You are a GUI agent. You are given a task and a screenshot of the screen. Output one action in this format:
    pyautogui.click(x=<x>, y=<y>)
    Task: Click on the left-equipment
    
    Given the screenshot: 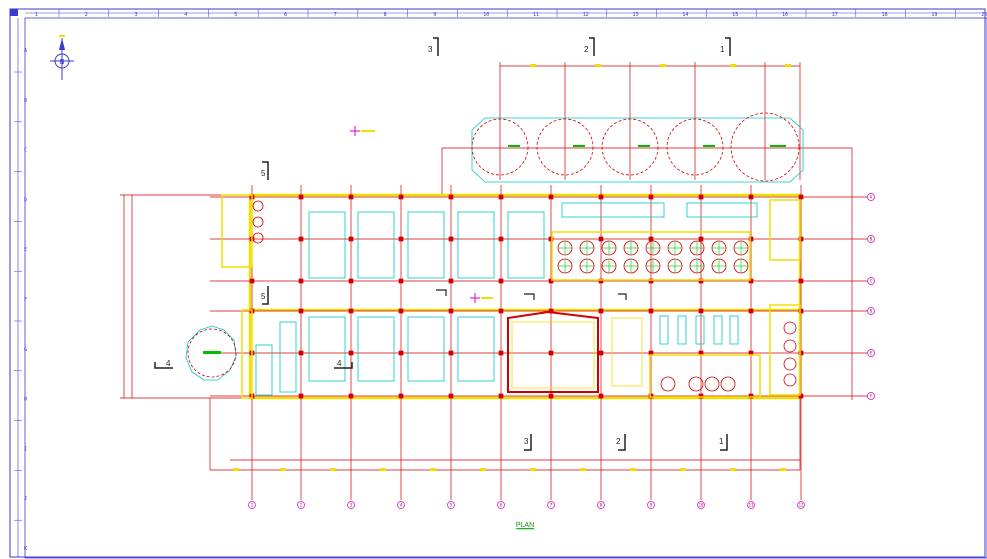 What is the action you would take?
    pyautogui.click(x=259, y=296)
    